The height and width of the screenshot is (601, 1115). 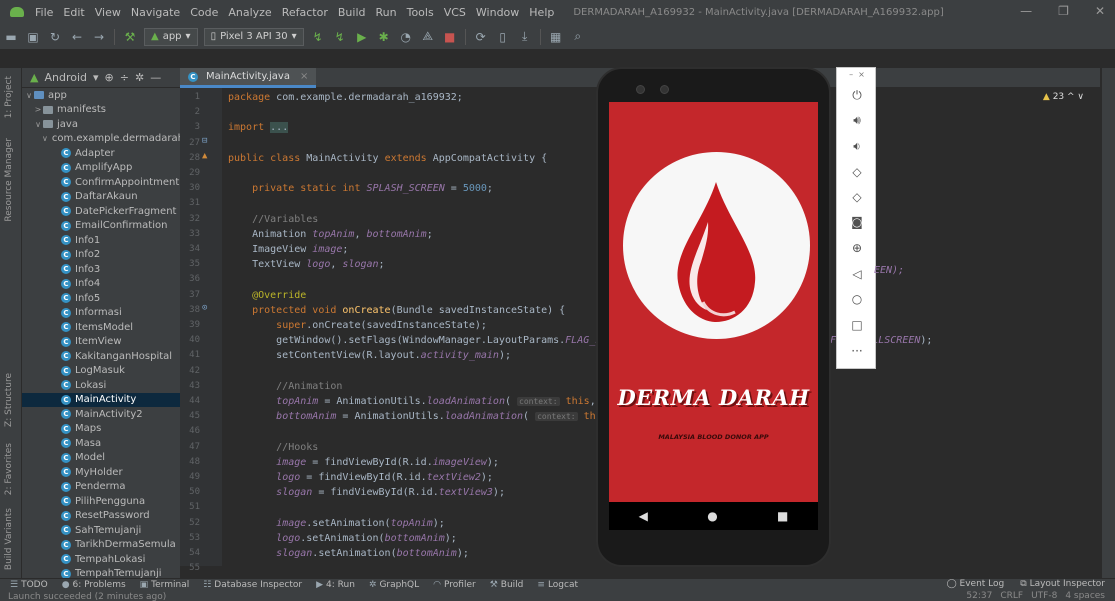 I want to click on gradle-sync-icon: ⟳, so click(x=481, y=37).